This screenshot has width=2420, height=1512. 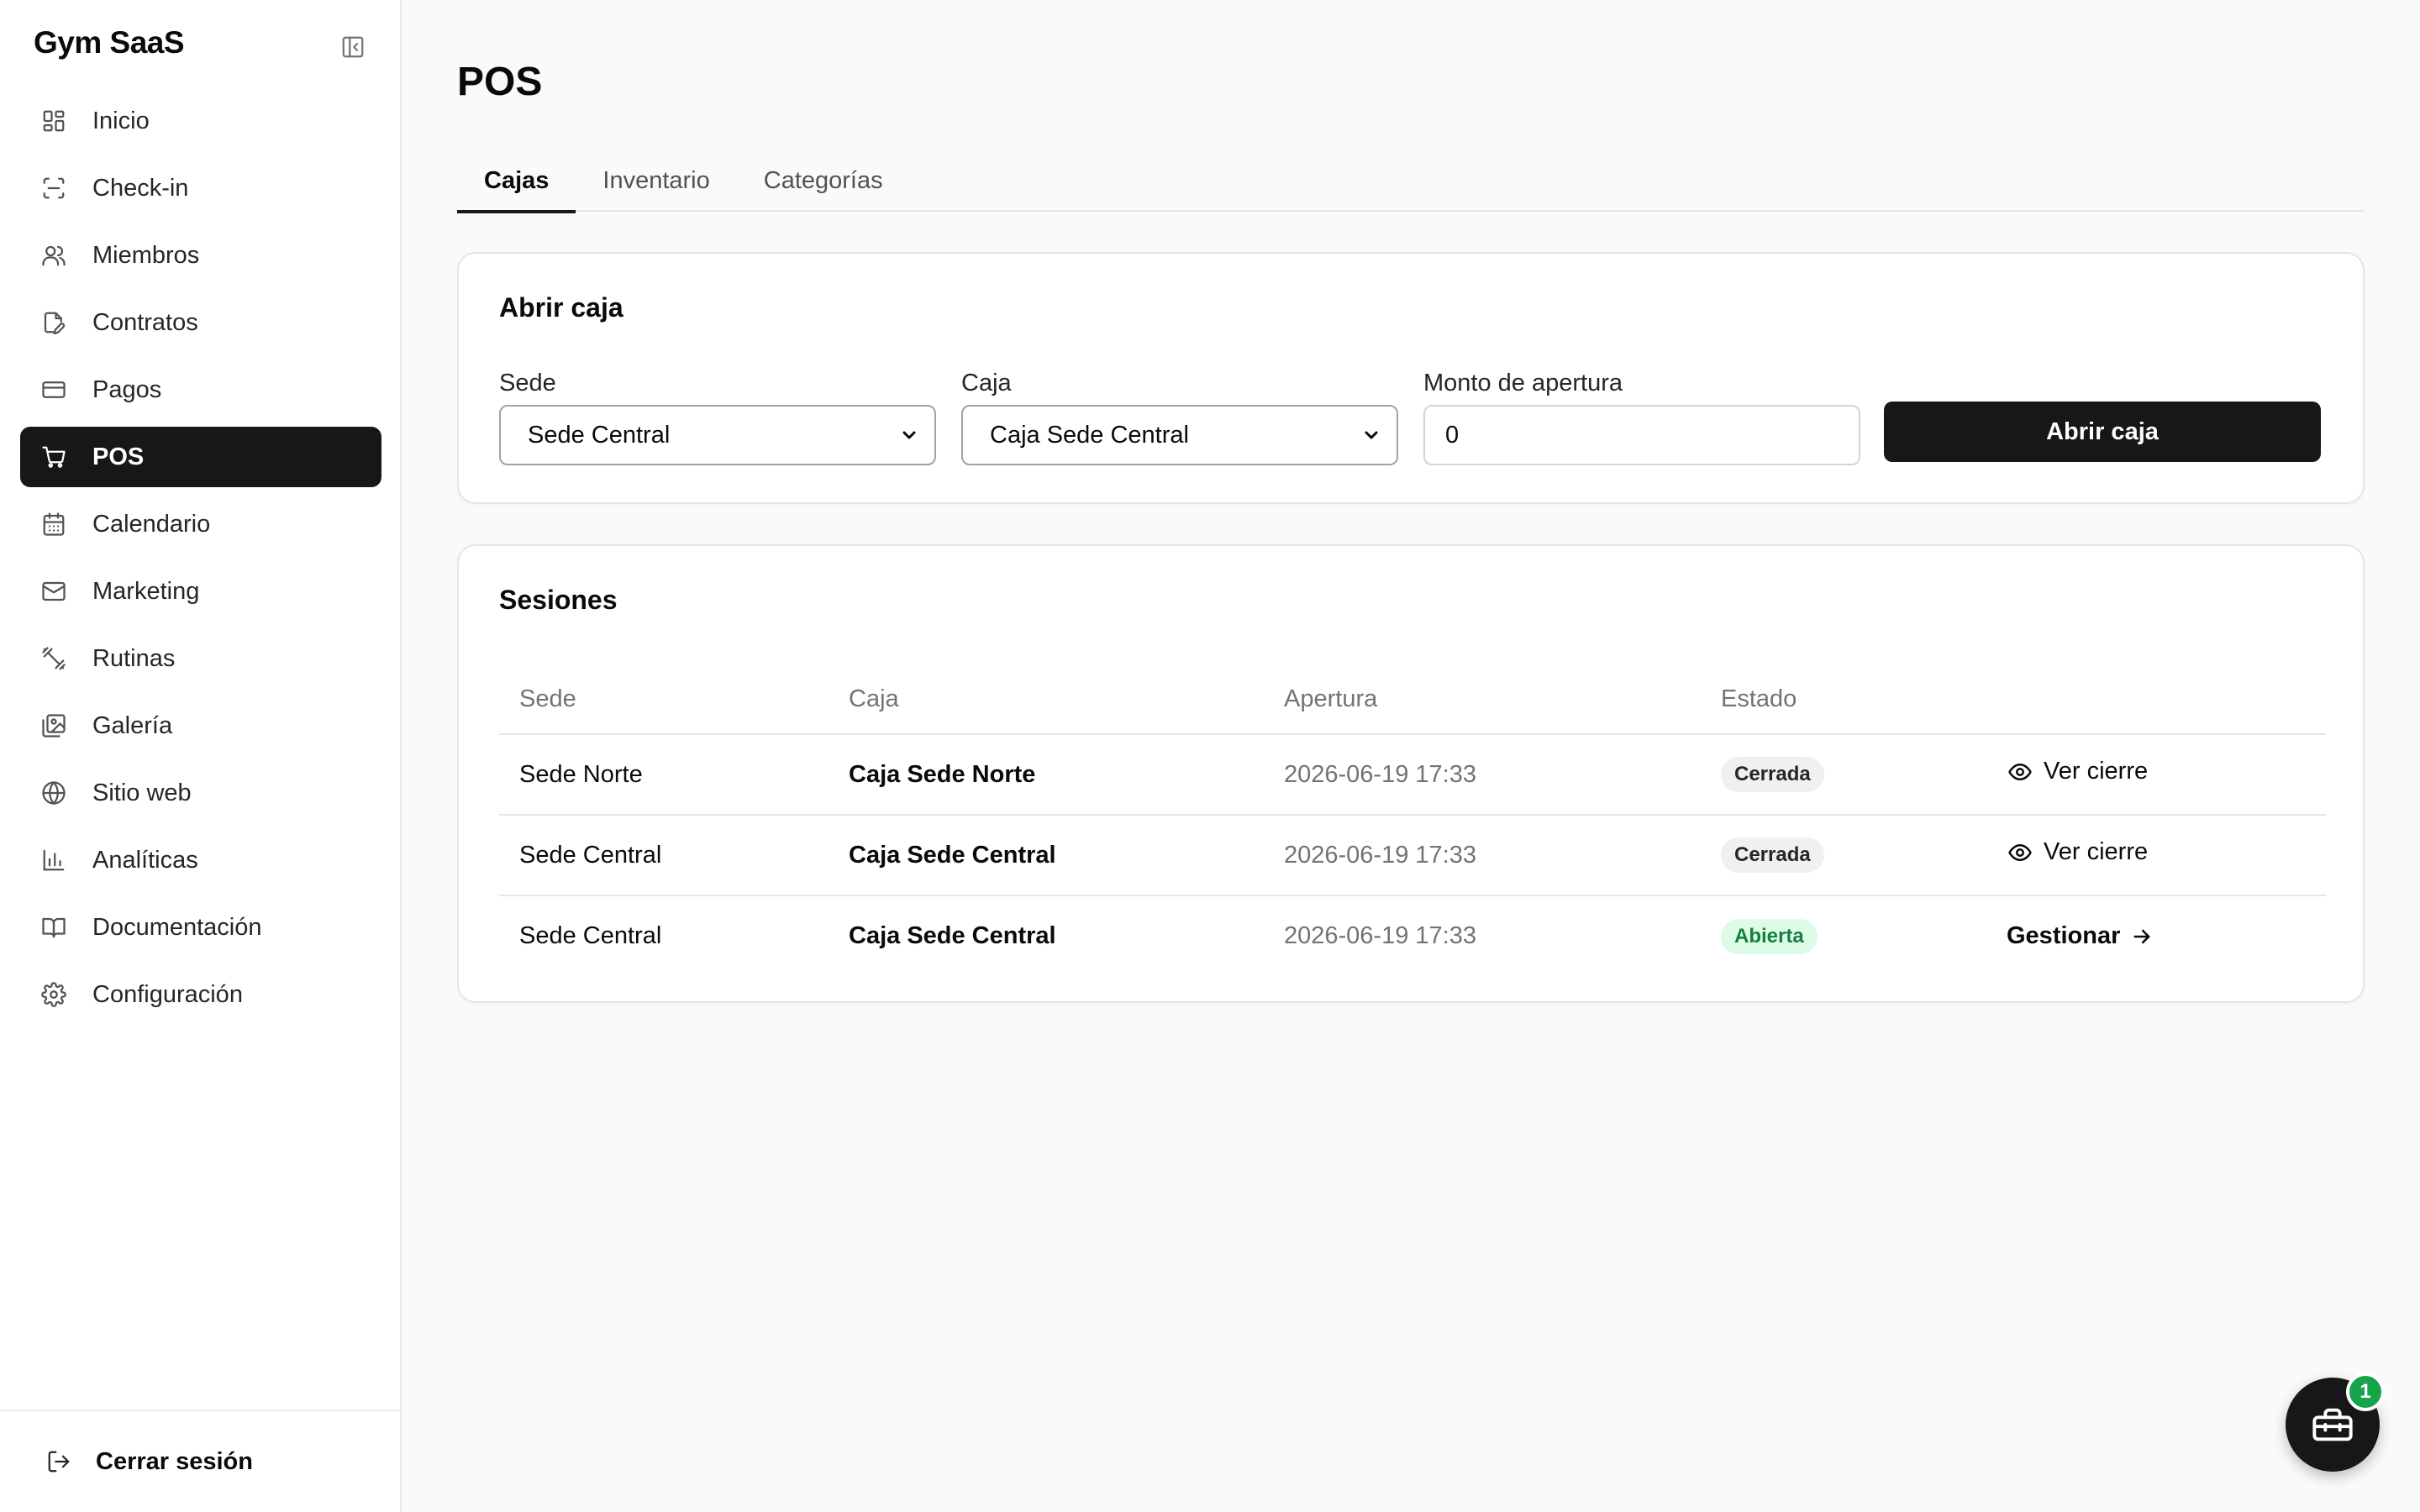 What do you see at coordinates (1452, 435) in the screenshot?
I see `monto-input-value: 0` at bounding box center [1452, 435].